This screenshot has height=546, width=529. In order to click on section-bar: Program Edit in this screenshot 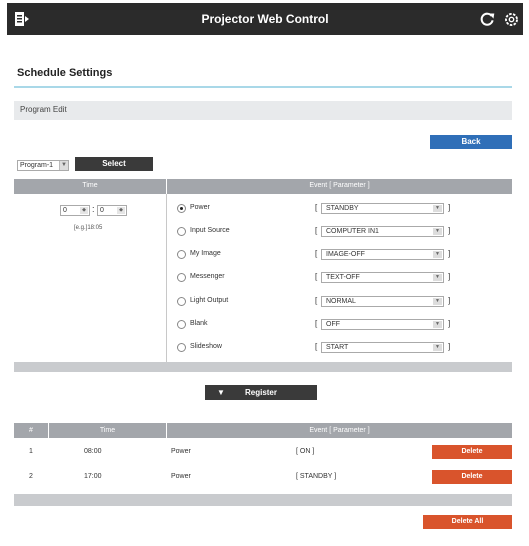, I will do `click(263, 110)`.